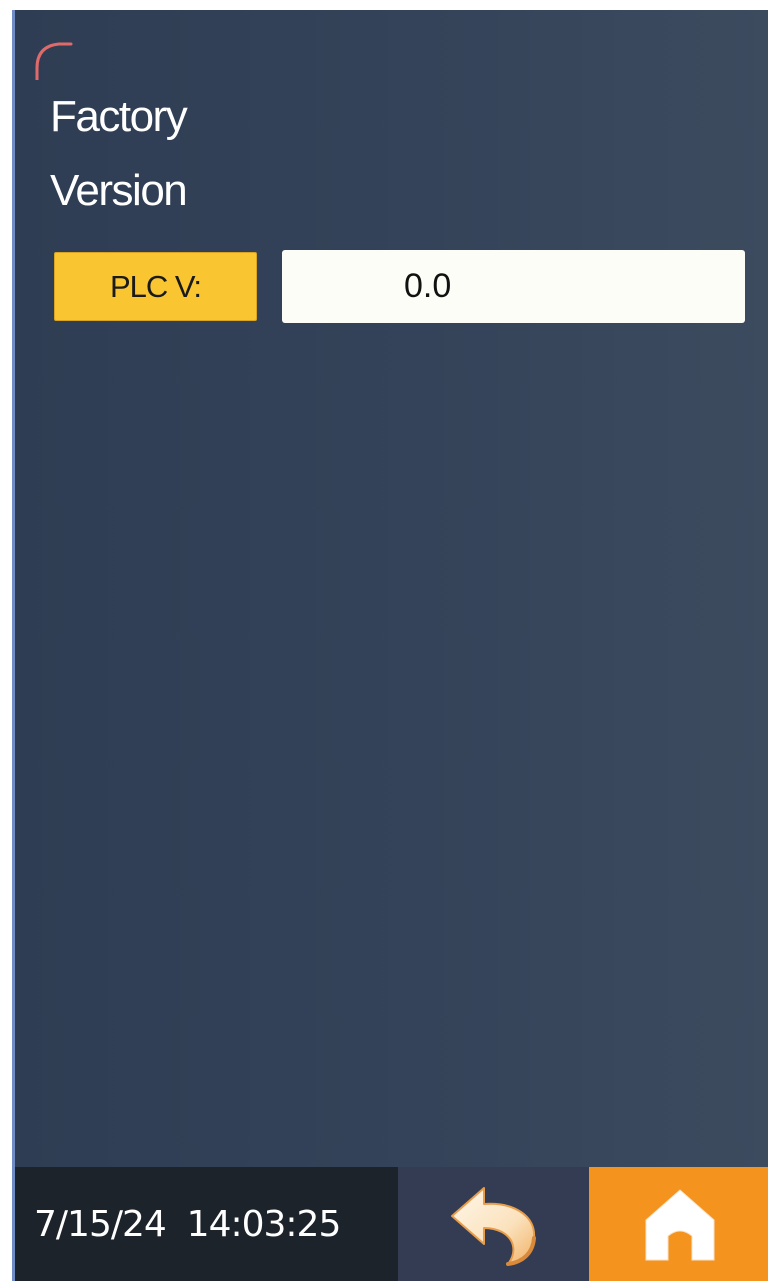 This screenshot has height=1281, width=768. What do you see at coordinates (119, 190) in the screenshot?
I see `page-title-line-2: Version` at bounding box center [119, 190].